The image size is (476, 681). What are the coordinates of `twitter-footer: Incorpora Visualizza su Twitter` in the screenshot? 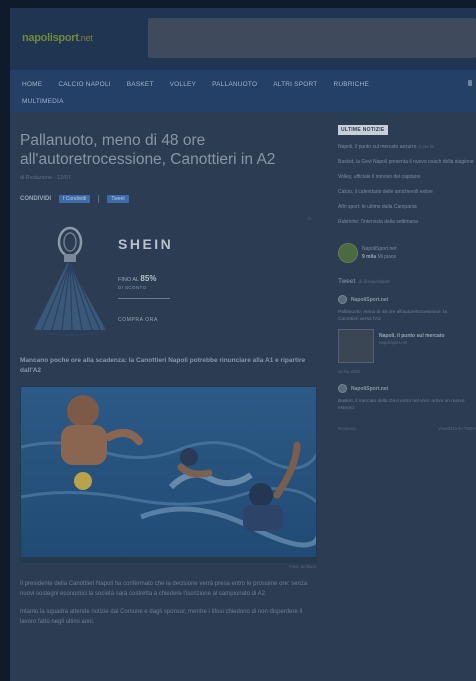 It's located at (407, 428).